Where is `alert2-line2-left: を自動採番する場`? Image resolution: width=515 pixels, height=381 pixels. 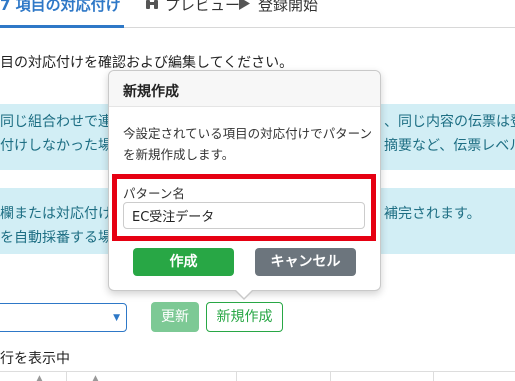 alert2-line2-left: を自動採番する場 is located at coordinates (56, 238).